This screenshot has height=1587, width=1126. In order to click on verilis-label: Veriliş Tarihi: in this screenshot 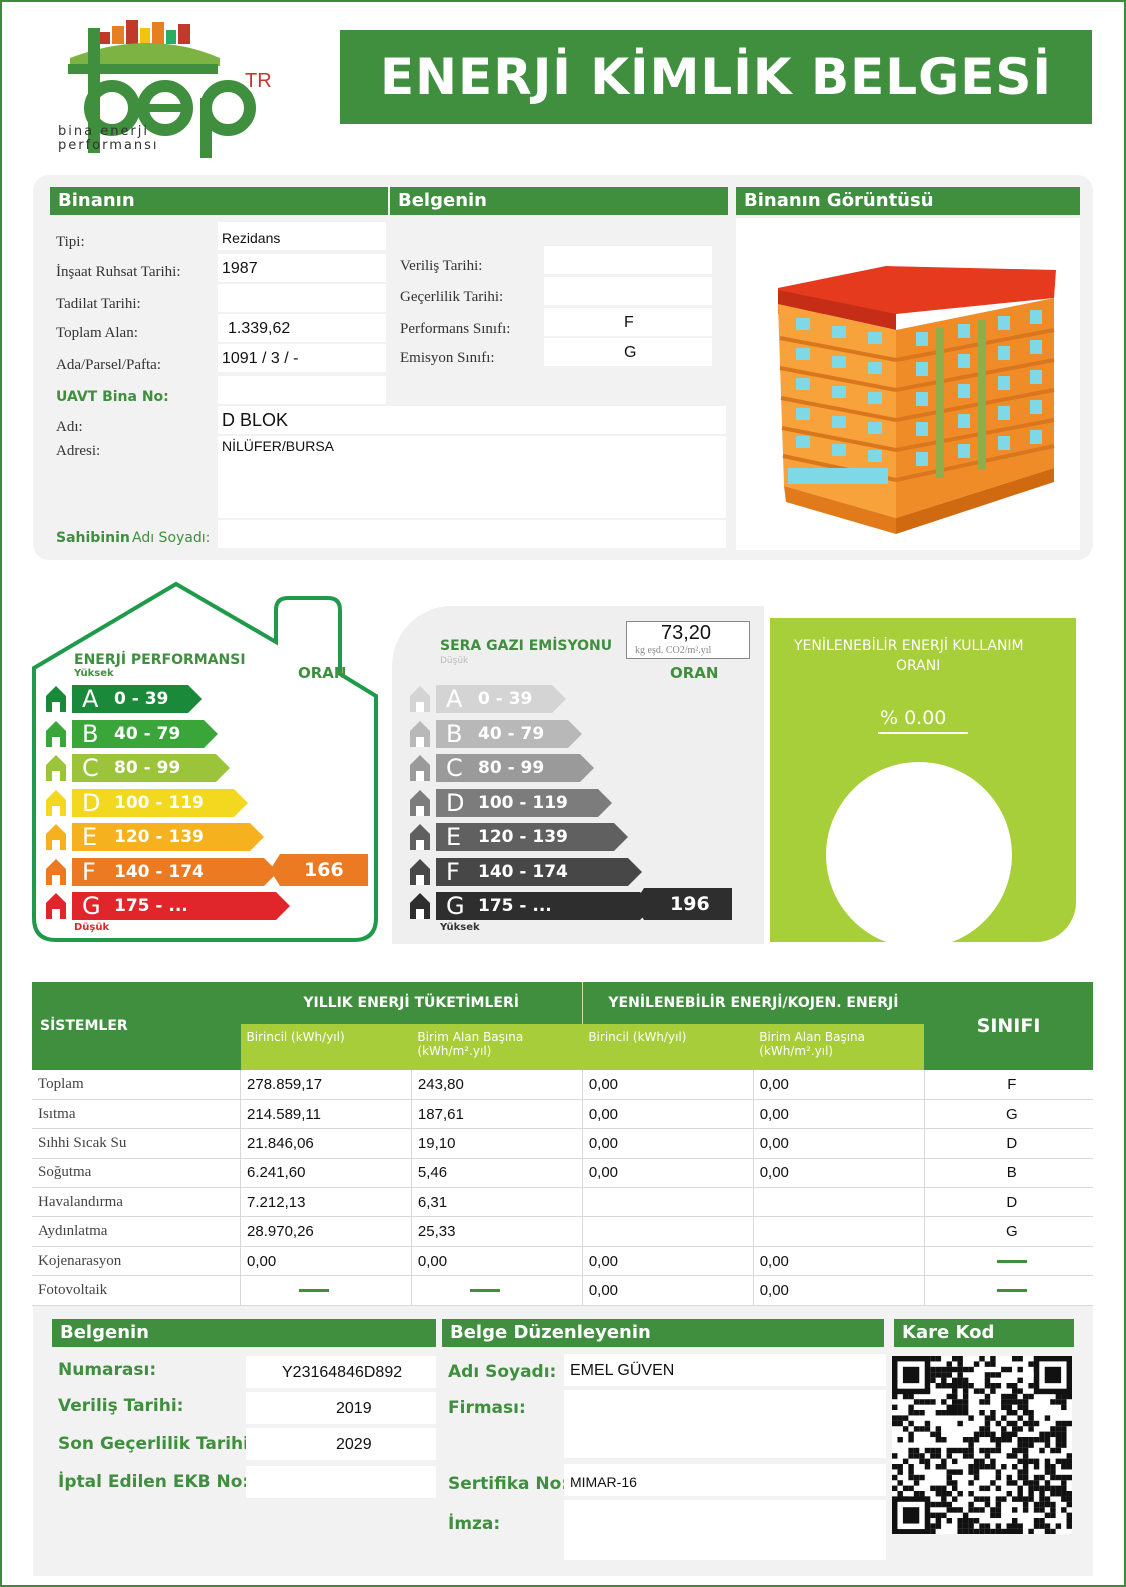, I will do `click(441, 266)`.